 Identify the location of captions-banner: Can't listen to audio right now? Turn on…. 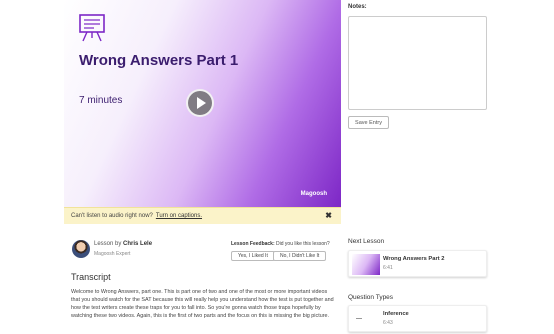
(202, 215).